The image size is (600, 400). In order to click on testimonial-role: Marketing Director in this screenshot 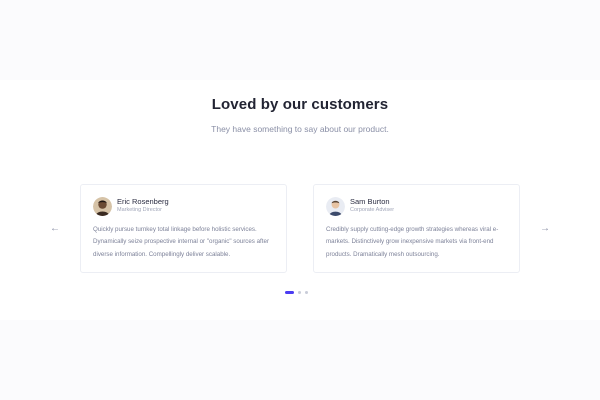, I will do `click(139, 210)`.